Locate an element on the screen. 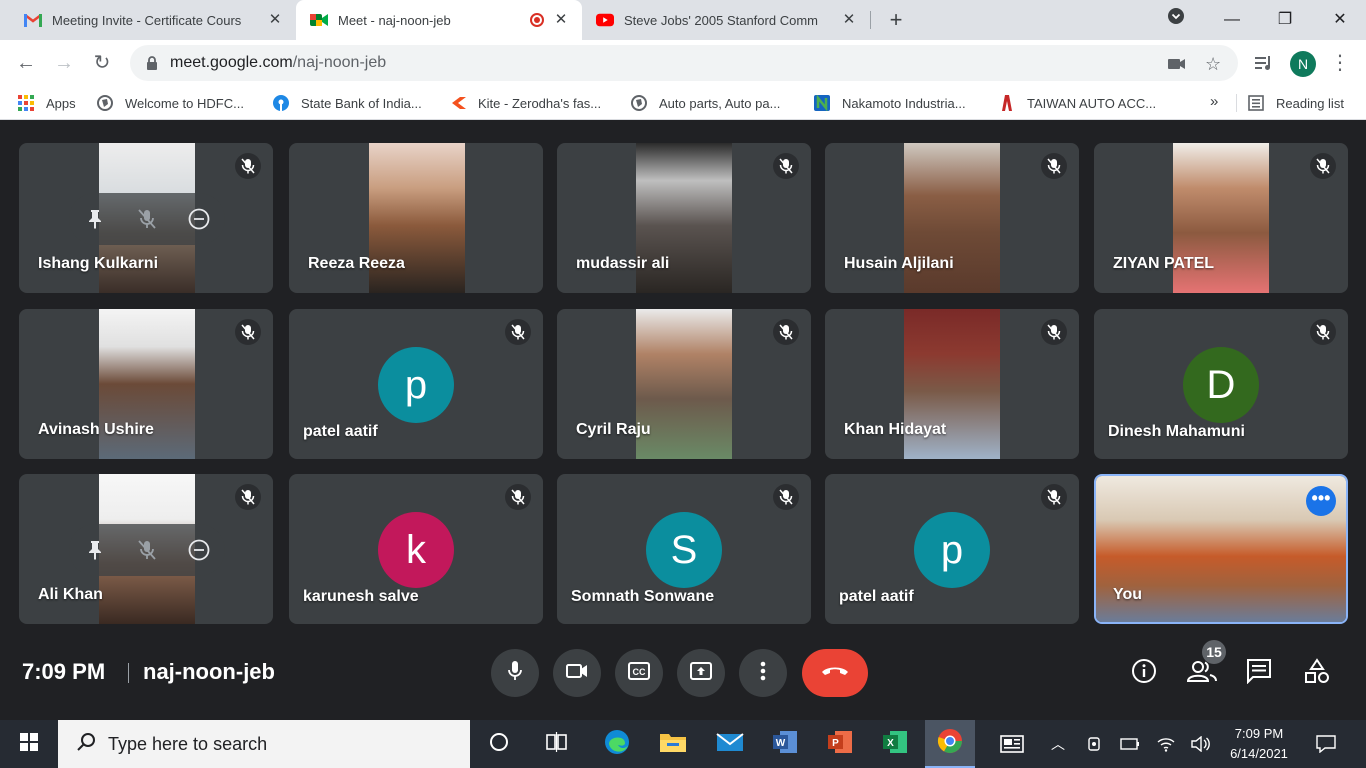 This screenshot has width=1366, height=768. bookmarks-overflow-button: » is located at coordinates (1214, 101).